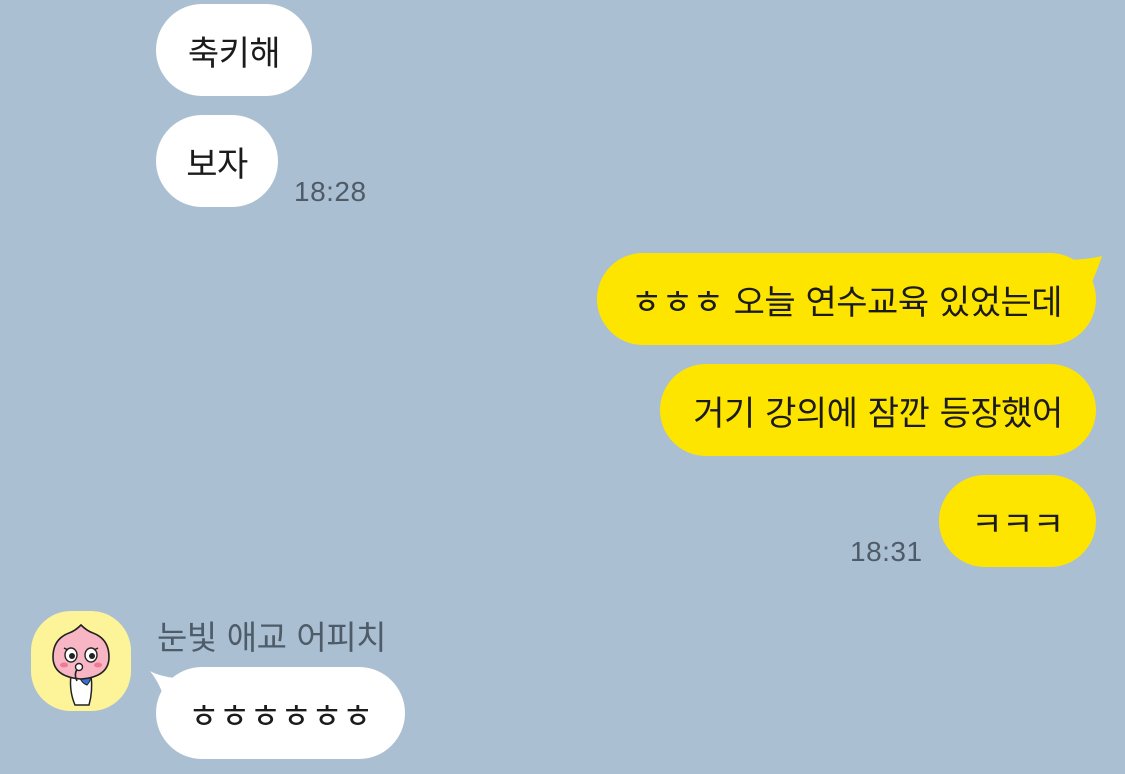 The height and width of the screenshot is (774, 1125). What do you see at coordinates (272, 637) in the screenshot?
I see `sender-name: 눈빛 애교 어피치` at bounding box center [272, 637].